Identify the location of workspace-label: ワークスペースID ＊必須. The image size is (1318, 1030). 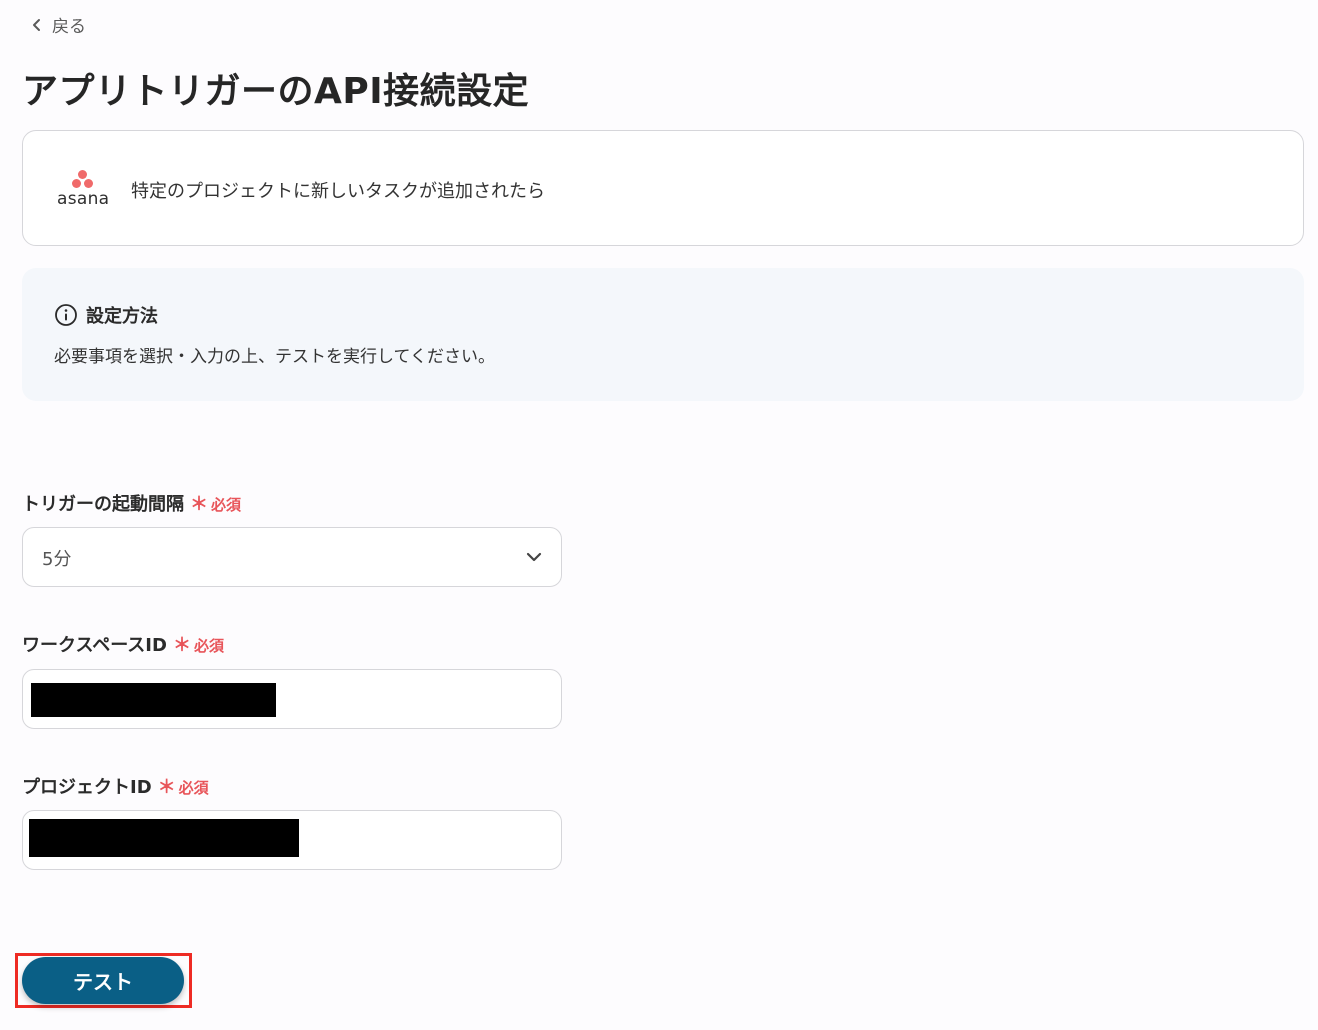
(123, 644).